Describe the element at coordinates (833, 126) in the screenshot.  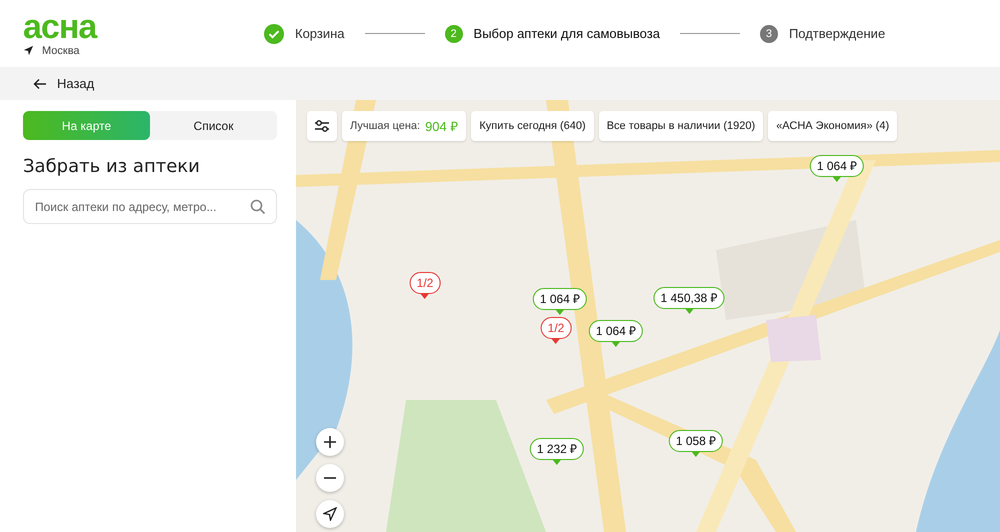
I see `filter-chip: «АСНА Экономия» (4)` at that location.